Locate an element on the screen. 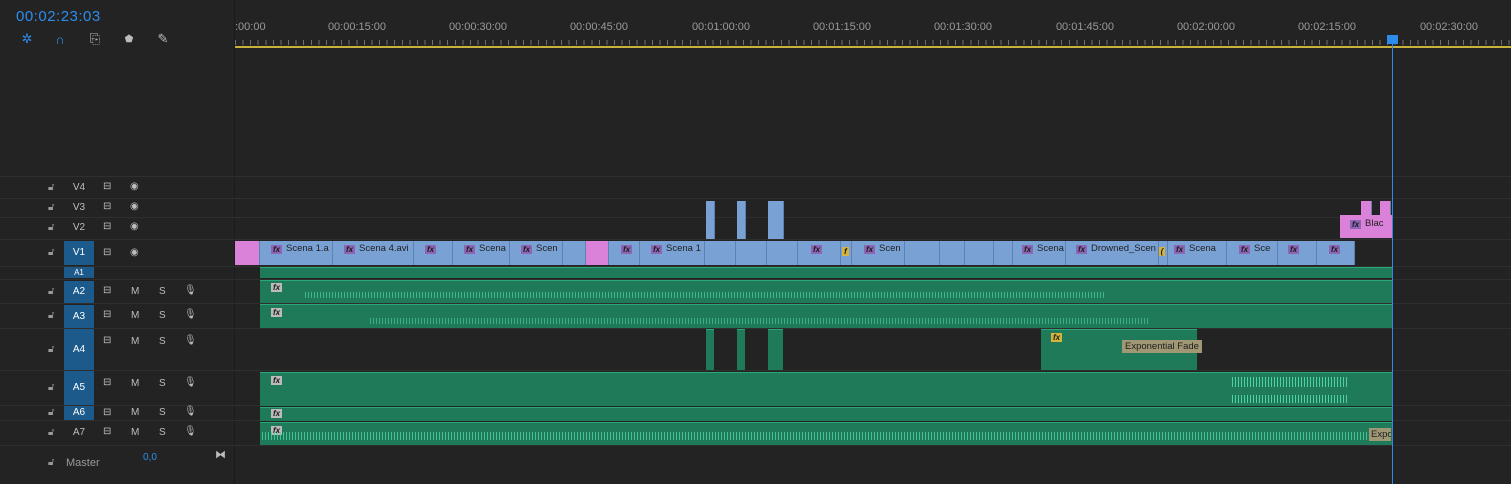 The width and height of the screenshot is (1511, 484). magnet-icon: ∩ is located at coordinates (60, 39).